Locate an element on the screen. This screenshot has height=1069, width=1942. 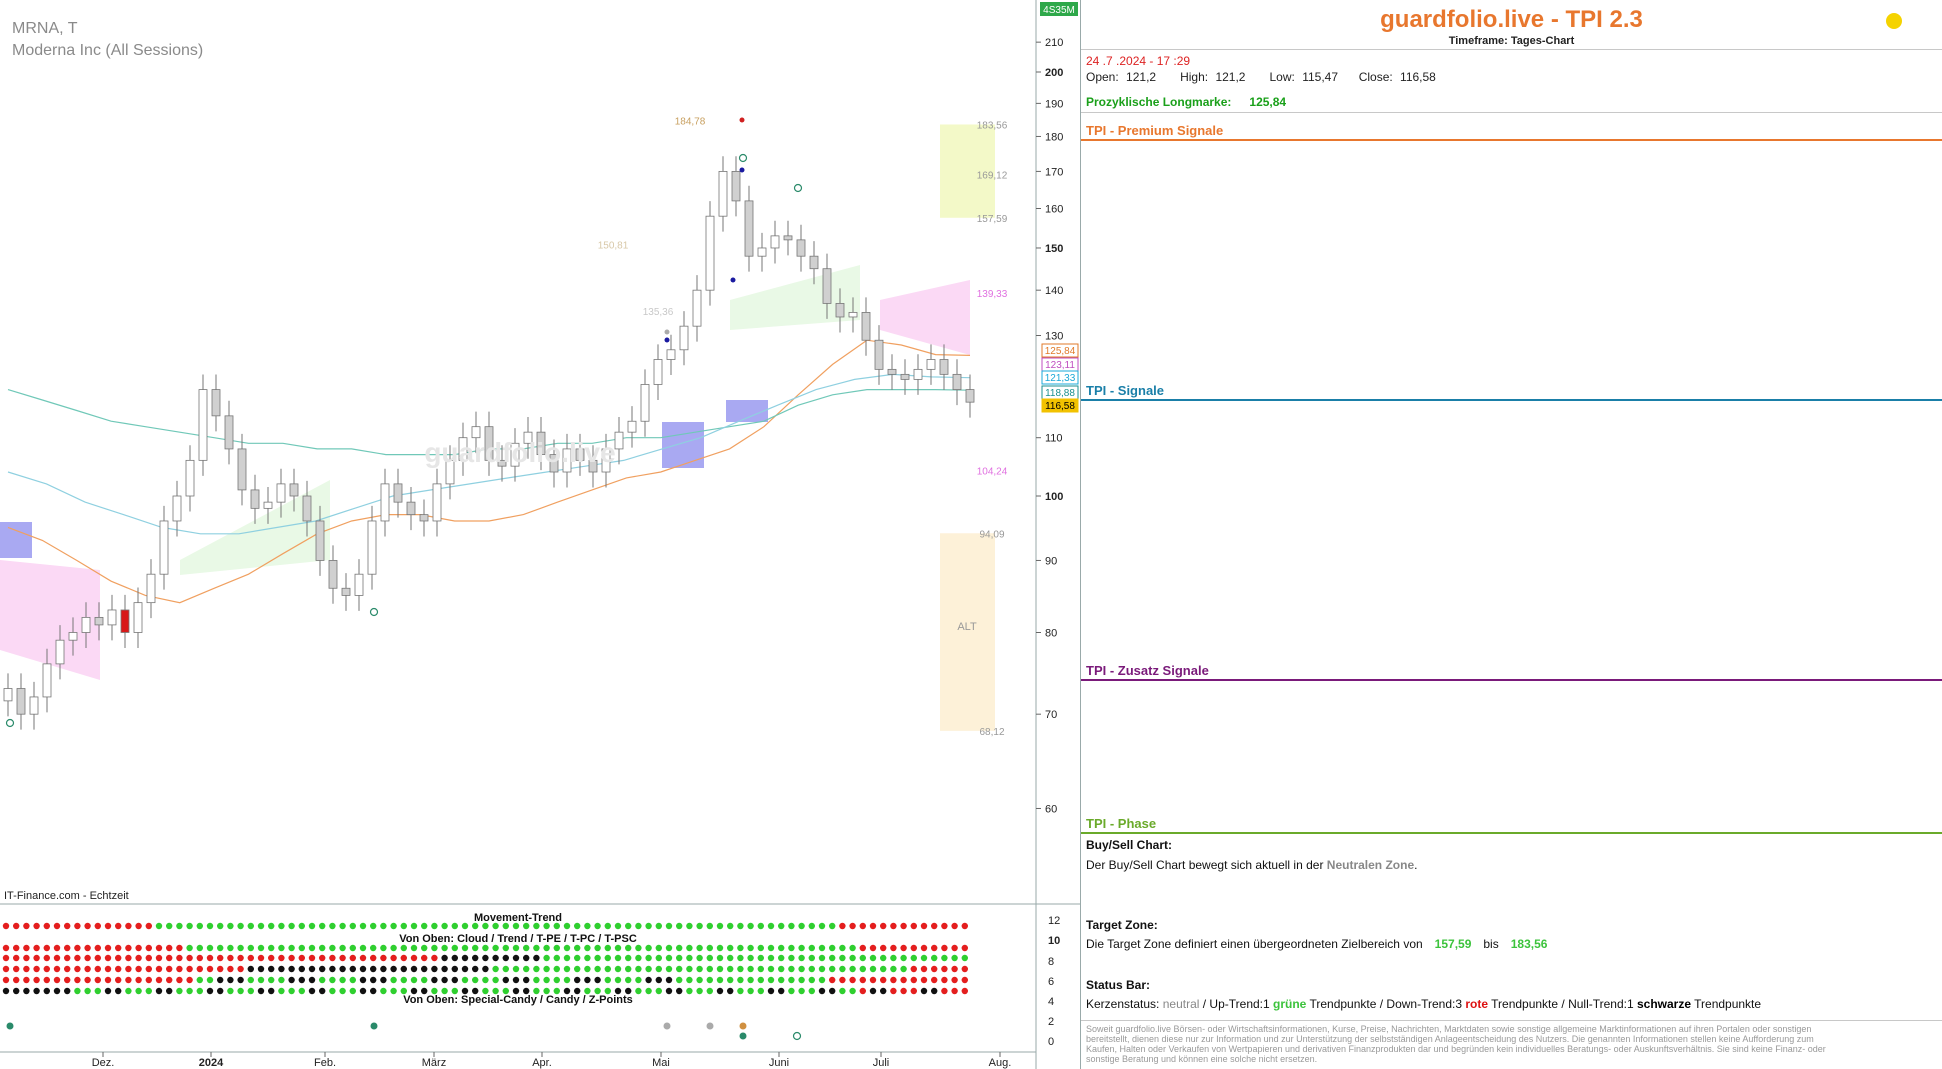
level-label: 183,56 is located at coordinates (992, 125).